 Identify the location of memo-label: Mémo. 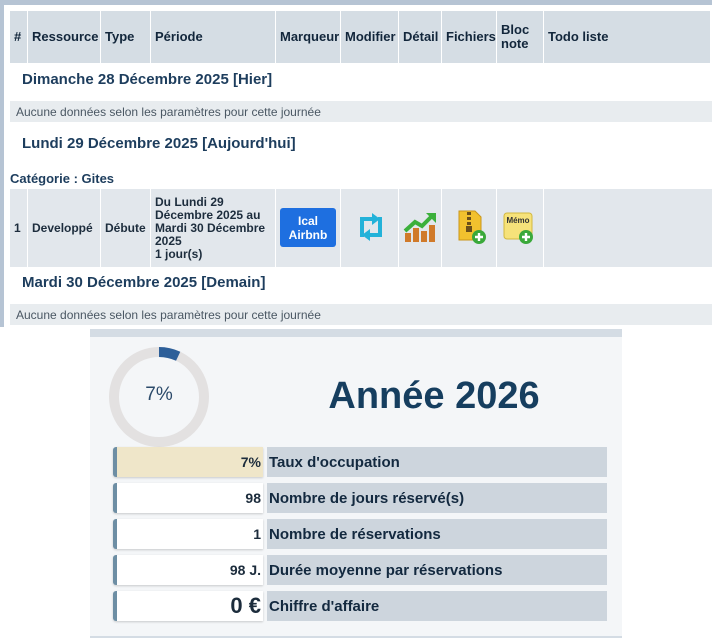
(517, 220).